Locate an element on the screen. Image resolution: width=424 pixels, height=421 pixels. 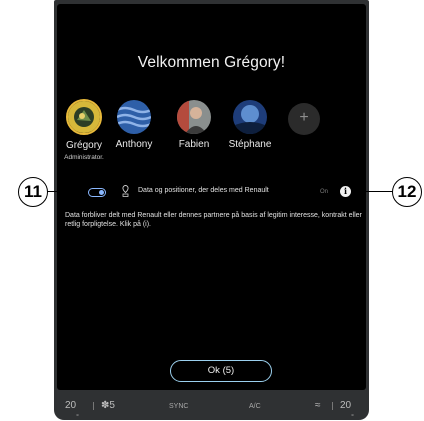
profile-fabien: Fabien is located at coordinates (194, 125).